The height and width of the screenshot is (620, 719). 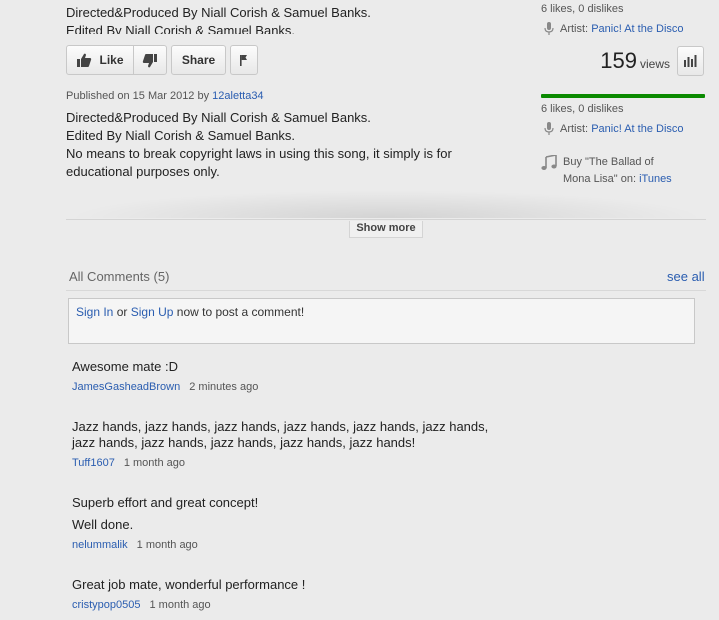 I want to click on buy-song-info: Buy "The Ballad of Mona Lisa" on: iTunes, so click(x=606, y=171).